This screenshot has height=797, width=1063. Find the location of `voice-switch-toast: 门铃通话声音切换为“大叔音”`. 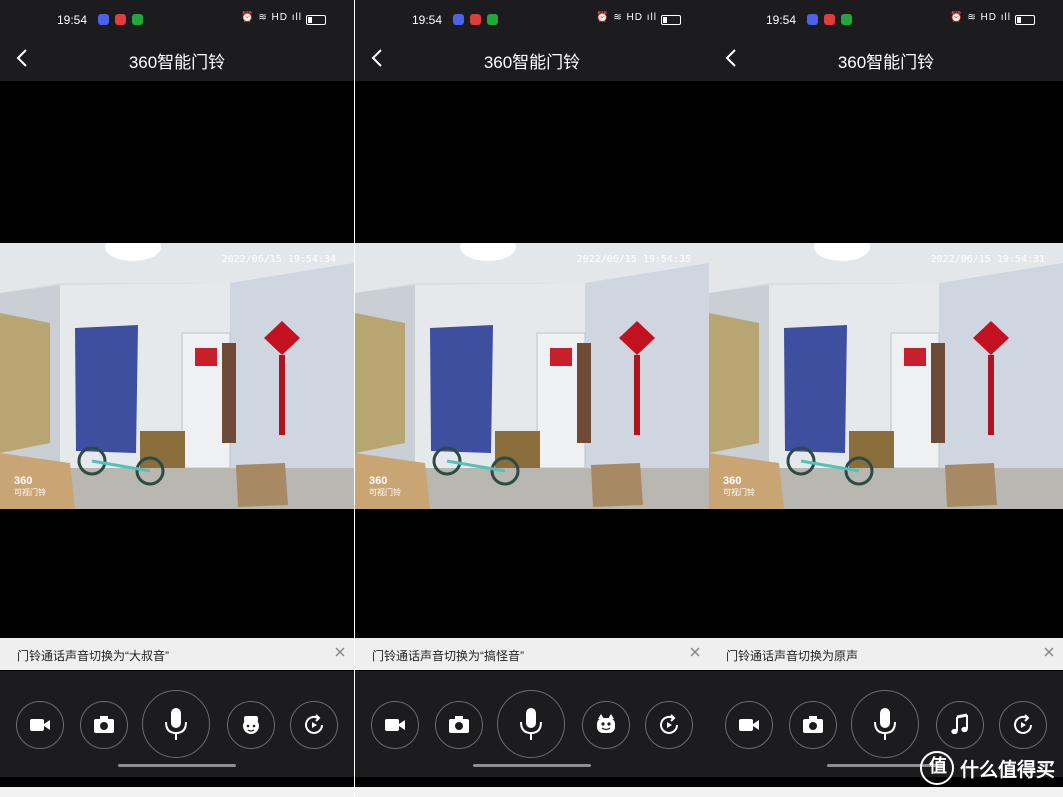

voice-switch-toast: 门铃通话声音切换为“大叔音” is located at coordinates (177, 654).